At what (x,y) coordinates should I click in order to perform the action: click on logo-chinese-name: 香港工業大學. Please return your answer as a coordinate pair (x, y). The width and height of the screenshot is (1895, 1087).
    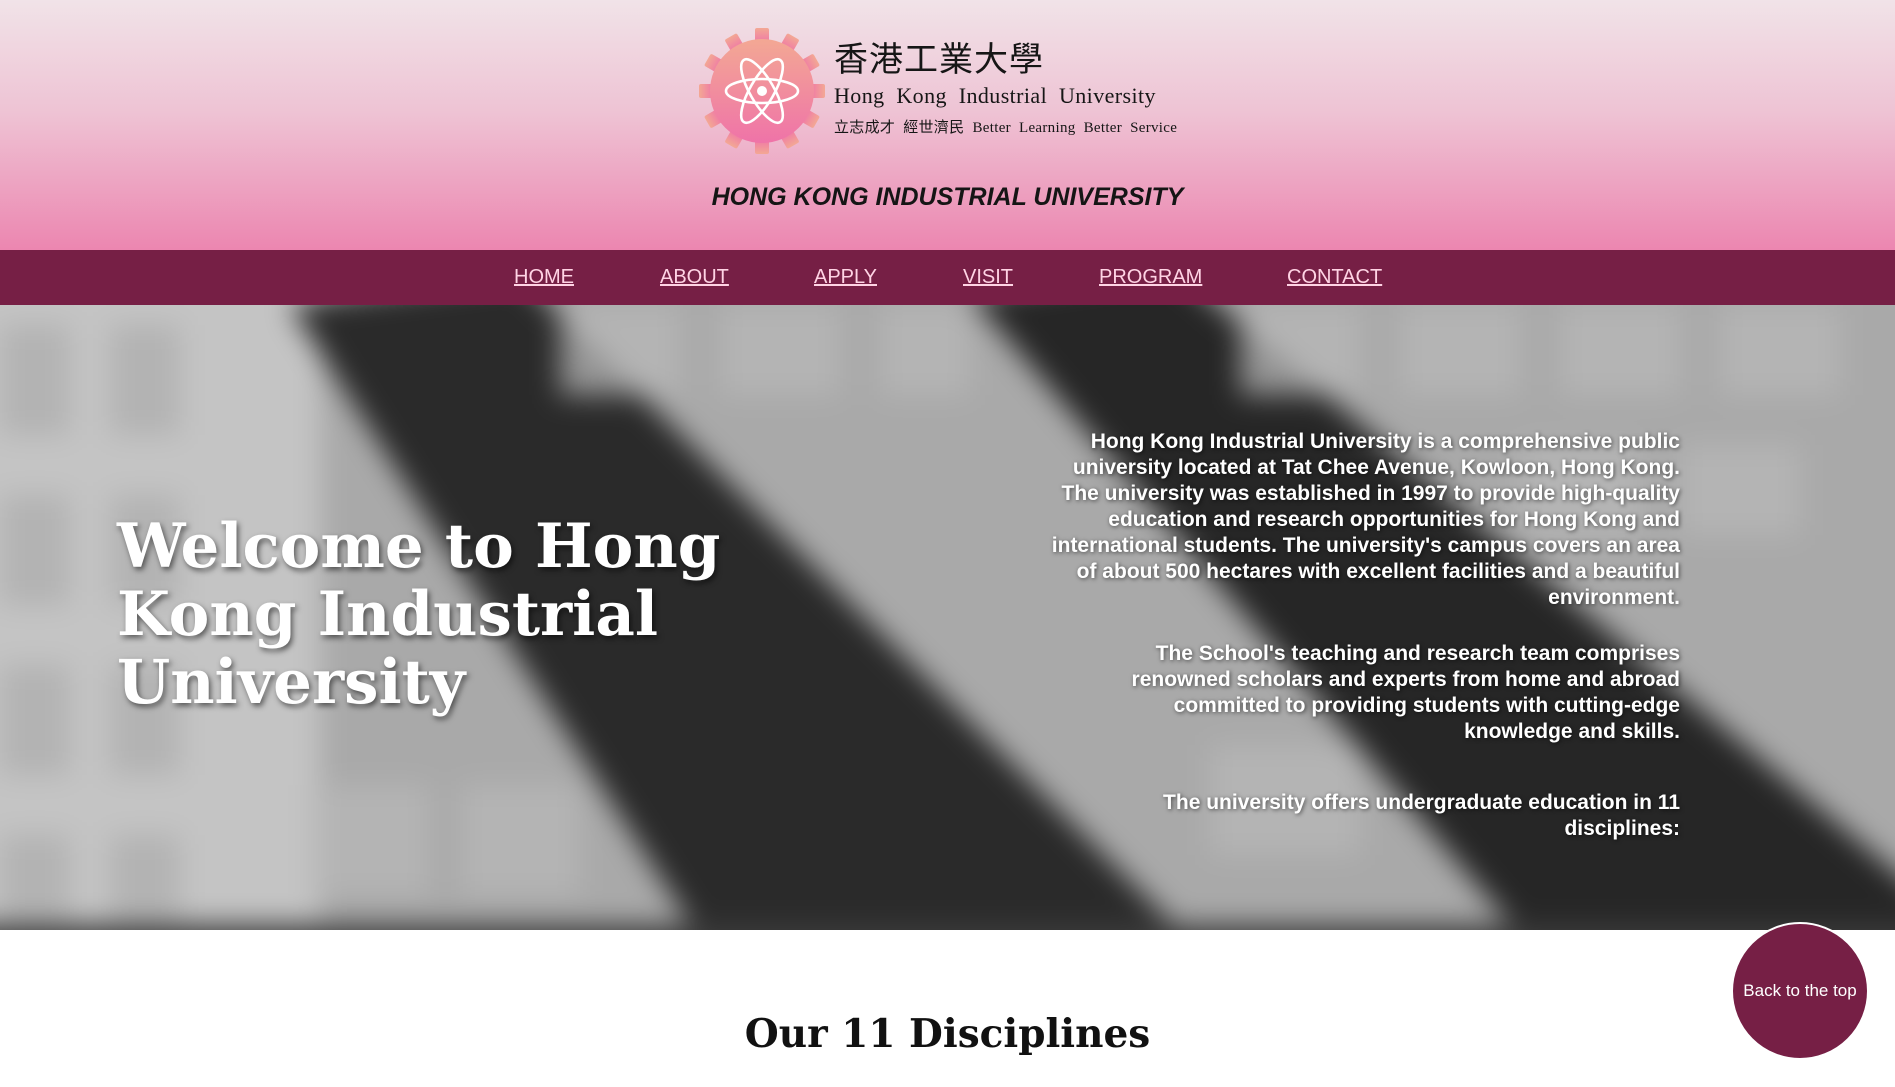
    Looking at the image, I should click on (939, 60).